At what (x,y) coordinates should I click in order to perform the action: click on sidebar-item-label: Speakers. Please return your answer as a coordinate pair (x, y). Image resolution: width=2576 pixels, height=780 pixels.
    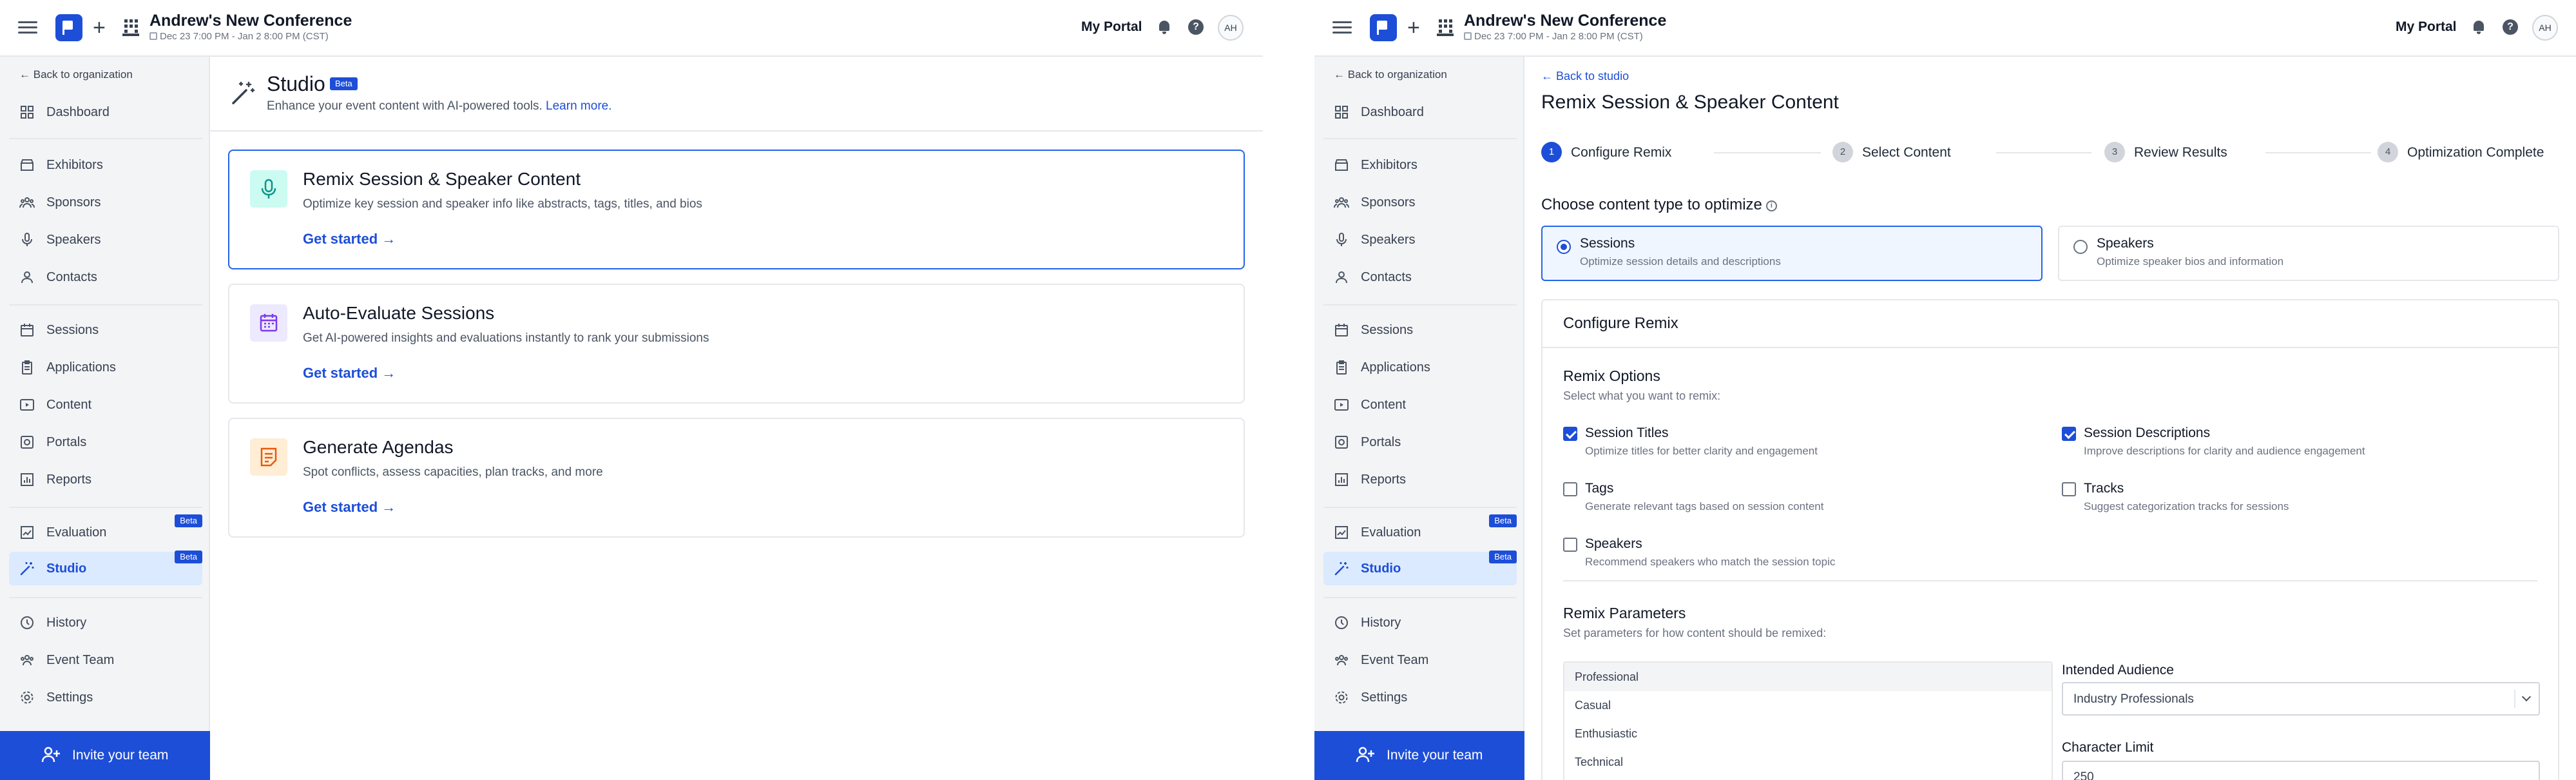
    Looking at the image, I should click on (1389, 240).